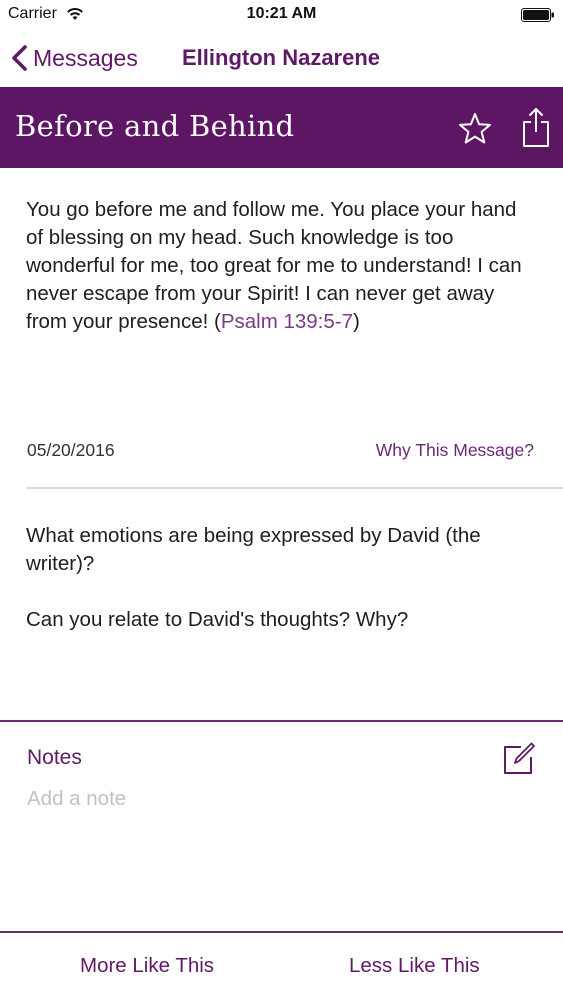 This screenshot has height=1000, width=563. I want to click on chevron-left-icon, so click(19, 58).